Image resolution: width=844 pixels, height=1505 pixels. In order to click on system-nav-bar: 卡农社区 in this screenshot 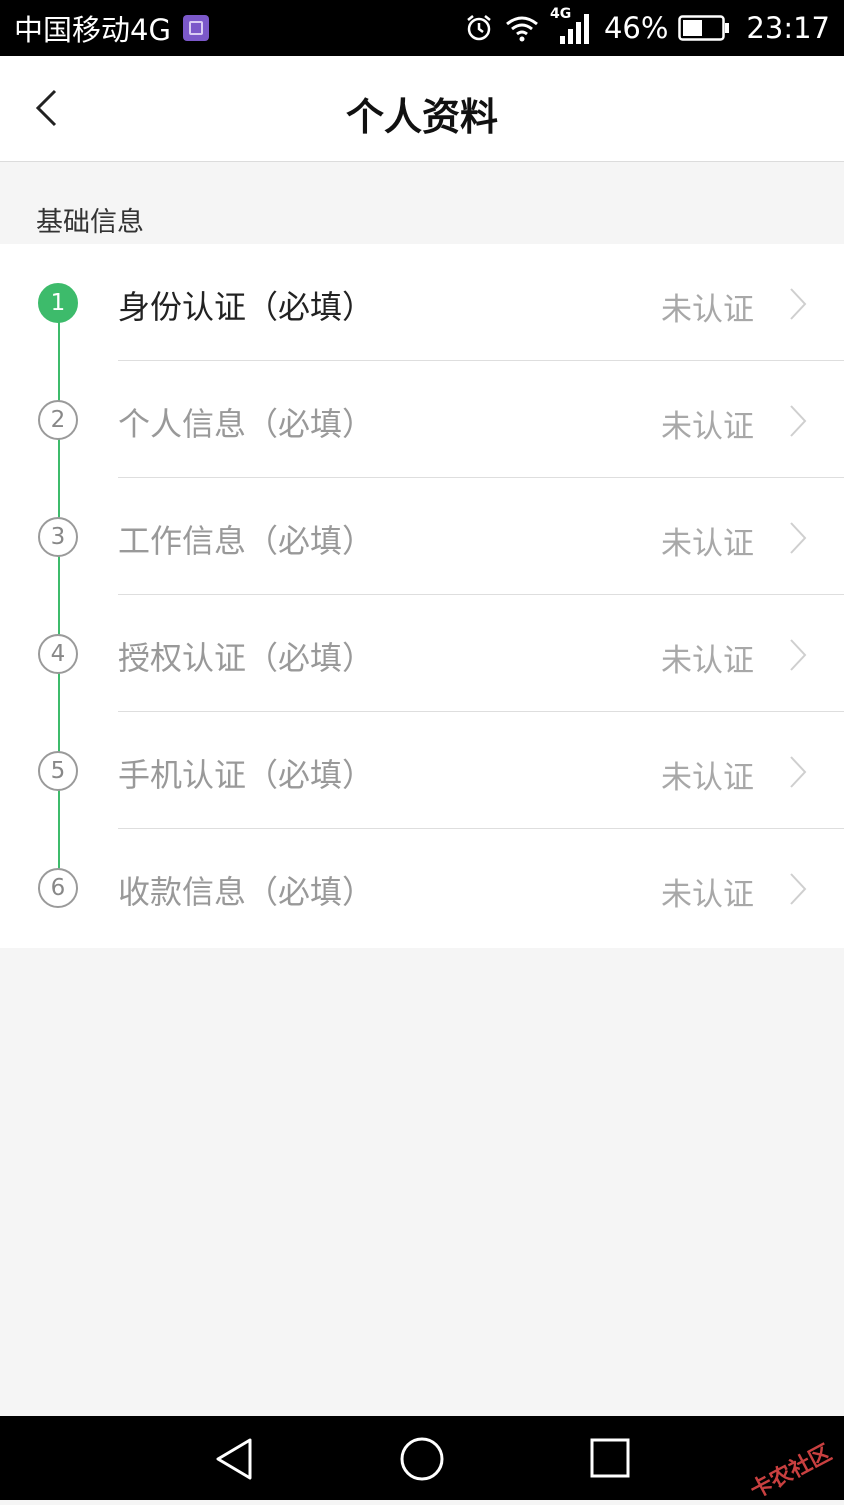, I will do `click(422, 1460)`.